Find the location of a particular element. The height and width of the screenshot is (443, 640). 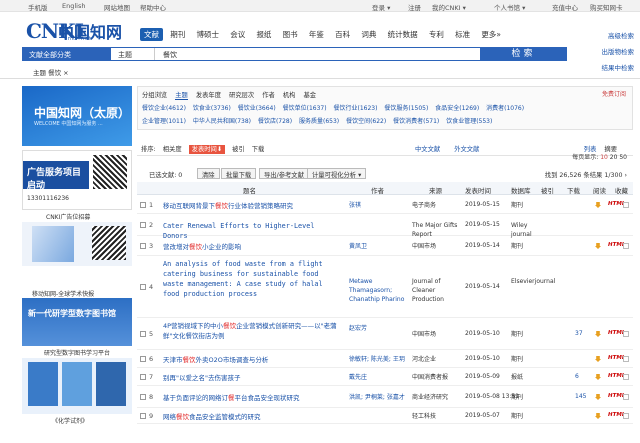

search-button: 检索 is located at coordinates (523, 54).